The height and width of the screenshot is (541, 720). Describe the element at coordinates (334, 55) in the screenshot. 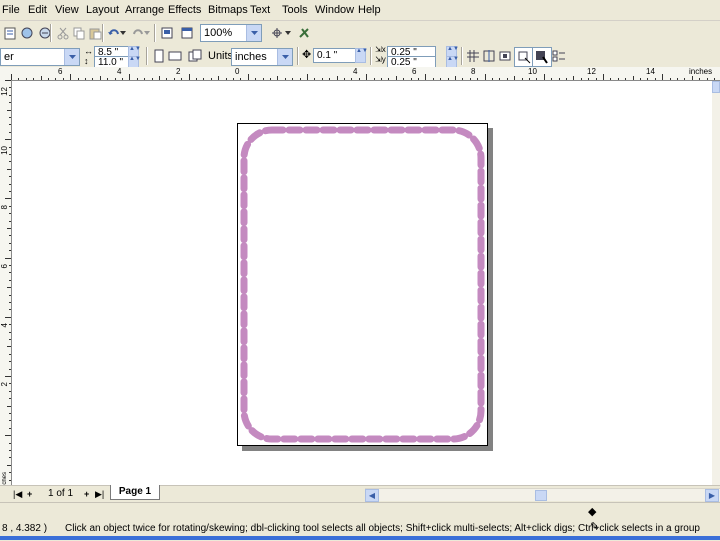

I see `nudge-distance-input: 0.1 "` at that location.